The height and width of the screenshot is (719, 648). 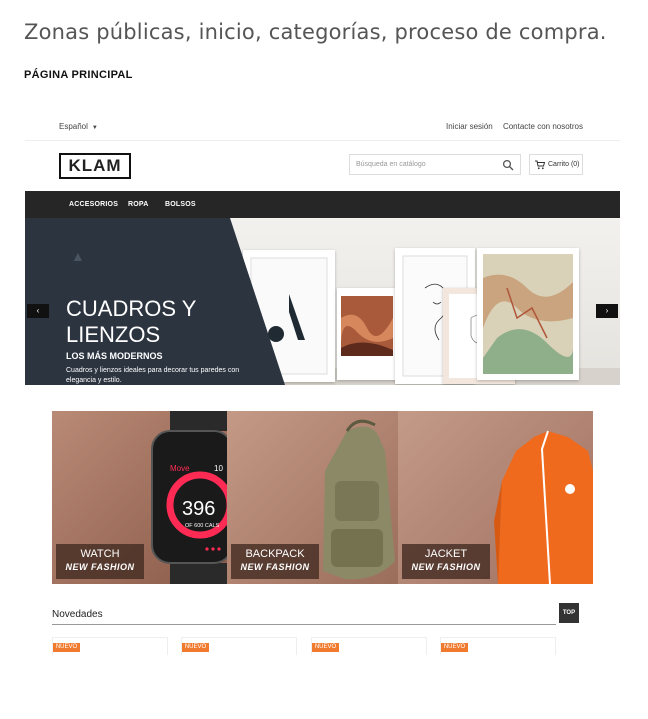 I want to click on banner-backpack-label: BACKPACK NEW FASHION, so click(x=275, y=561).